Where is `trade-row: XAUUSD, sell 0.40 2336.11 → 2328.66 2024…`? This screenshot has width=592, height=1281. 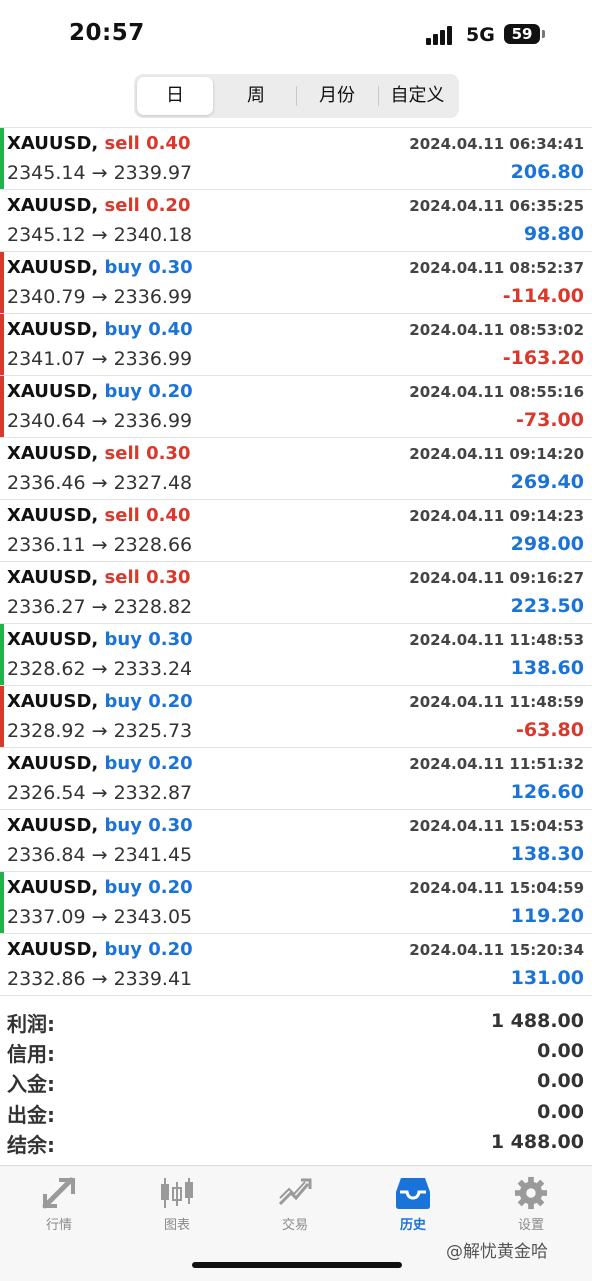
trade-row: XAUUSD, sell 0.40 2336.11 → 2328.66 2024… is located at coordinates (296, 531).